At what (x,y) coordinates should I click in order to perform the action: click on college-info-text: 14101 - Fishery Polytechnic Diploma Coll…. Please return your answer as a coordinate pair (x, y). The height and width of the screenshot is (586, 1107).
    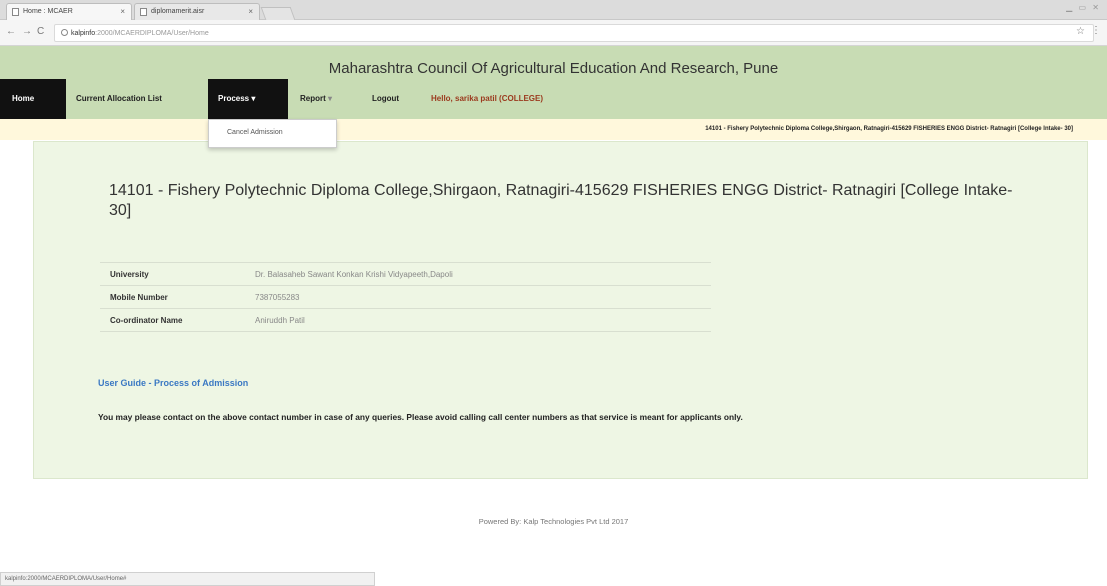
    Looking at the image, I should click on (889, 129).